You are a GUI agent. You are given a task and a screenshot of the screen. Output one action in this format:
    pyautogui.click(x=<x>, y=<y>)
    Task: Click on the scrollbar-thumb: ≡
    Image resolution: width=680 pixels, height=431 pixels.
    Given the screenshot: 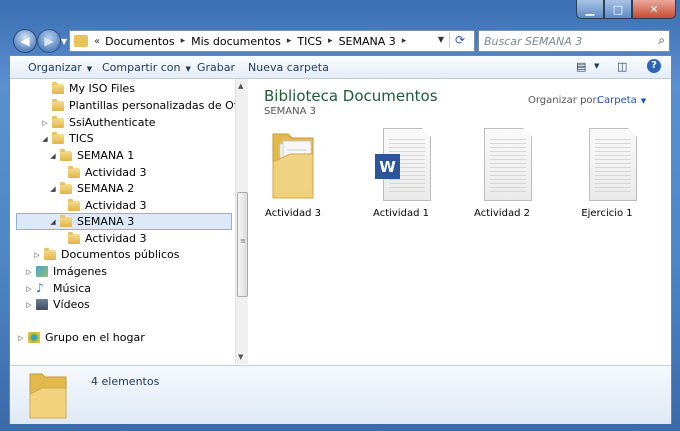 What is the action you would take?
    pyautogui.click(x=242, y=244)
    